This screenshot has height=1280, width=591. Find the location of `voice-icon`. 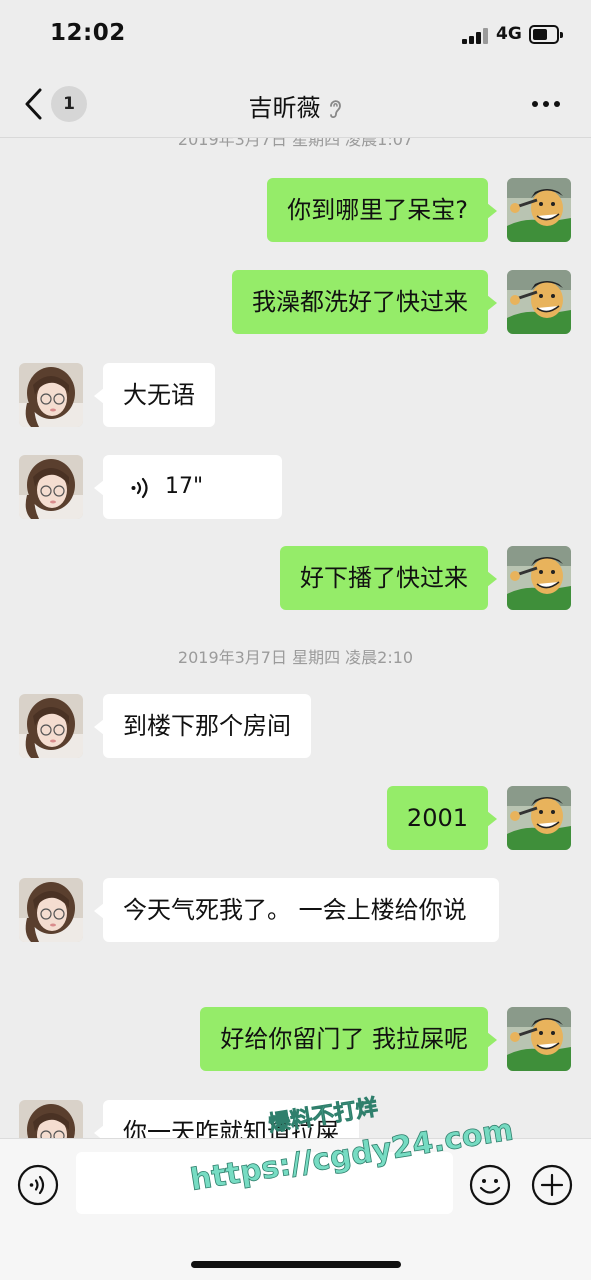

voice-icon is located at coordinates (38, 1185).